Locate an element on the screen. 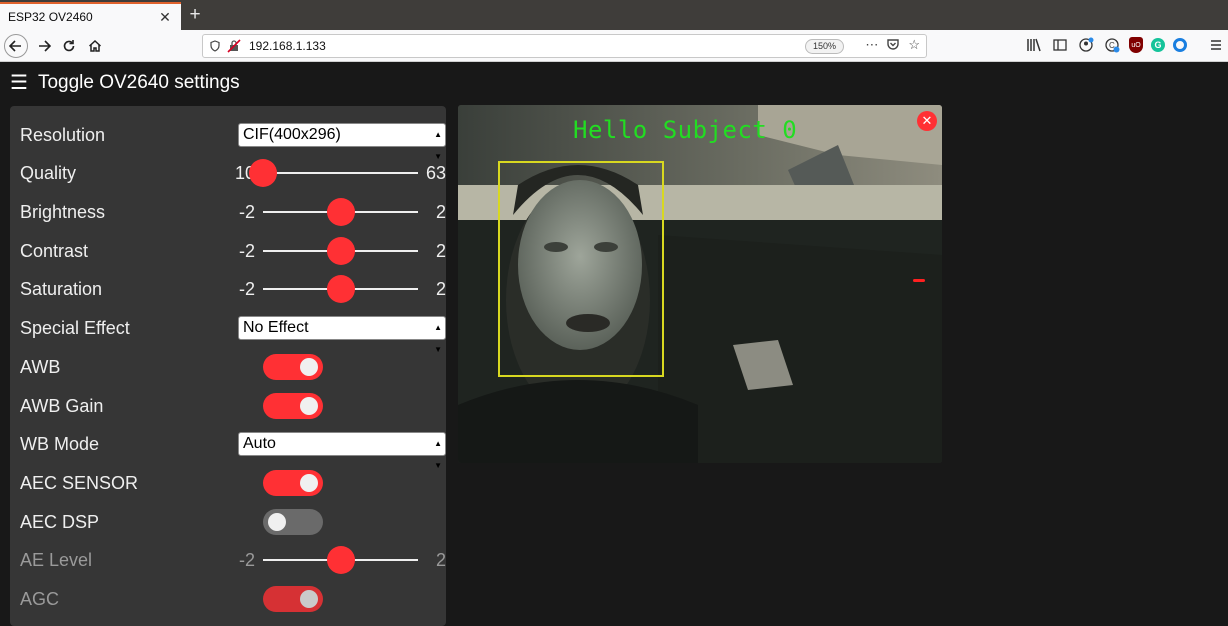 The image size is (1228, 626). new-tab-button: + is located at coordinates (195, 15).